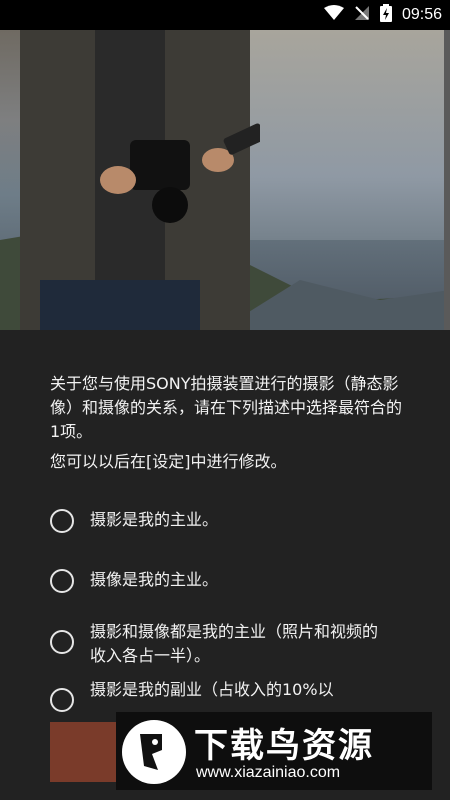 This screenshot has height=800, width=450. What do you see at coordinates (168, 461) in the screenshot?
I see `settings-note: 您可以以后在[设定]中进行修改。` at bounding box center [168, 461].